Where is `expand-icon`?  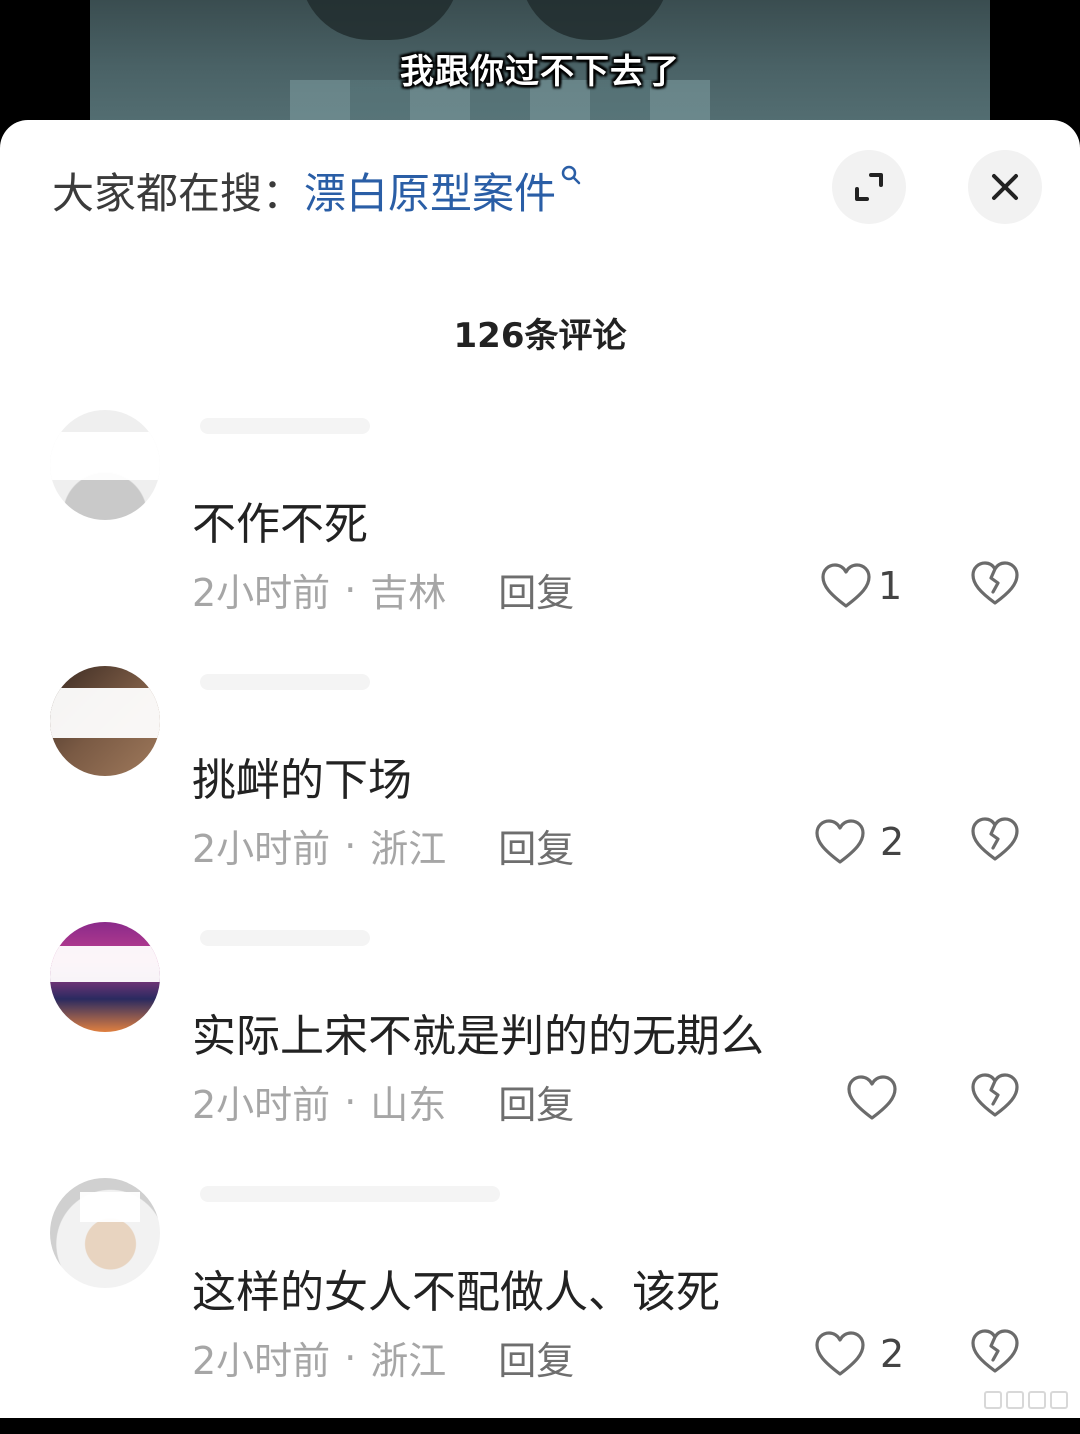 expand-icon is located at coordinates (869, 187).